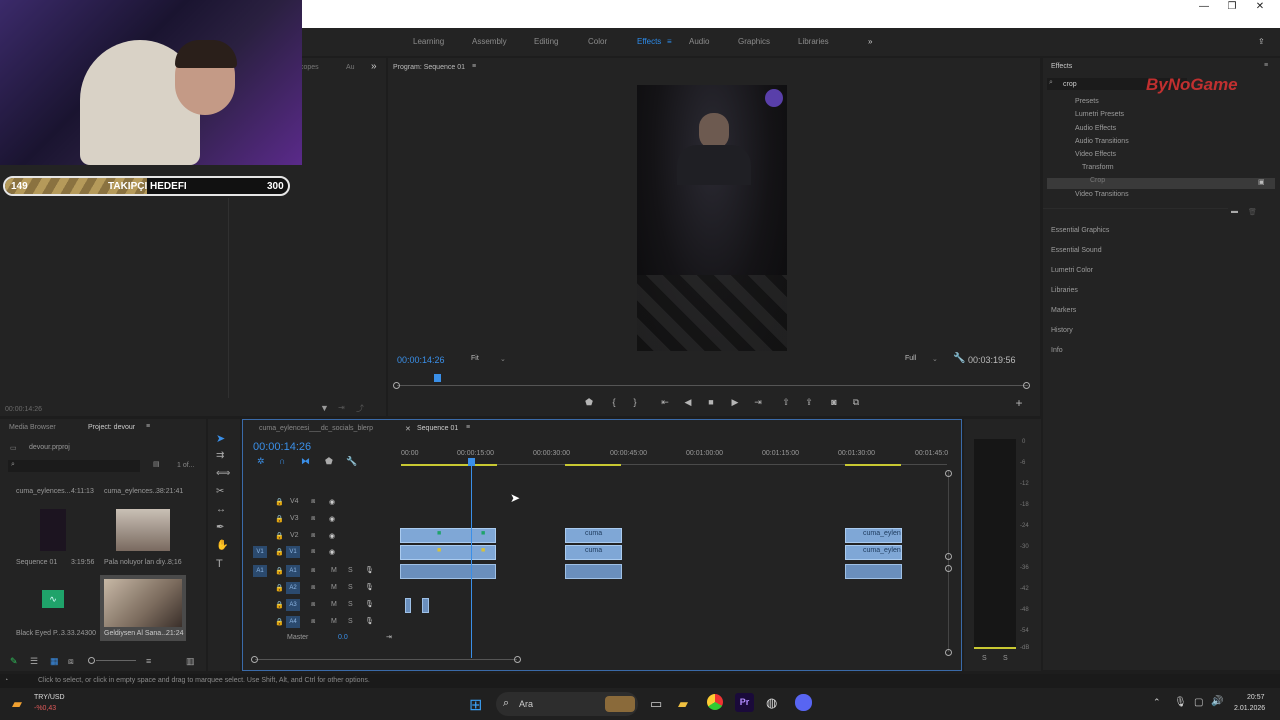  I want to click on ripple-edit-tool-icon: ⟺, so click(223, 473).